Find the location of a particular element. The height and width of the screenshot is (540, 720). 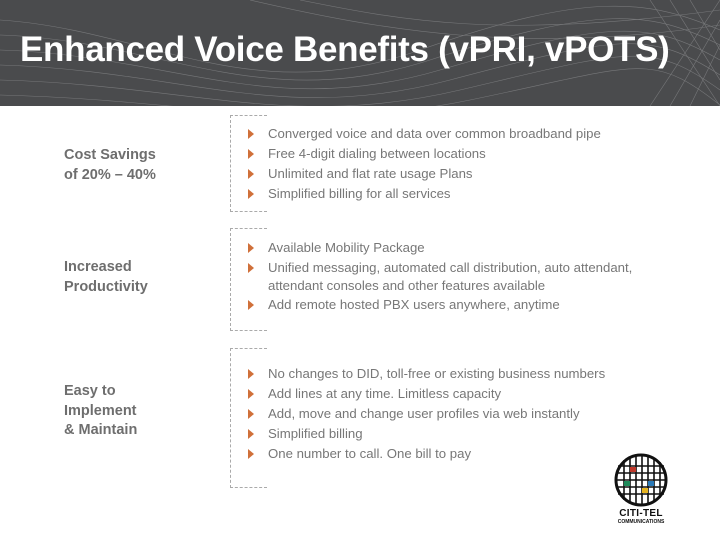

bullet-text: Simplified billing is located at coordinates (315, 433).